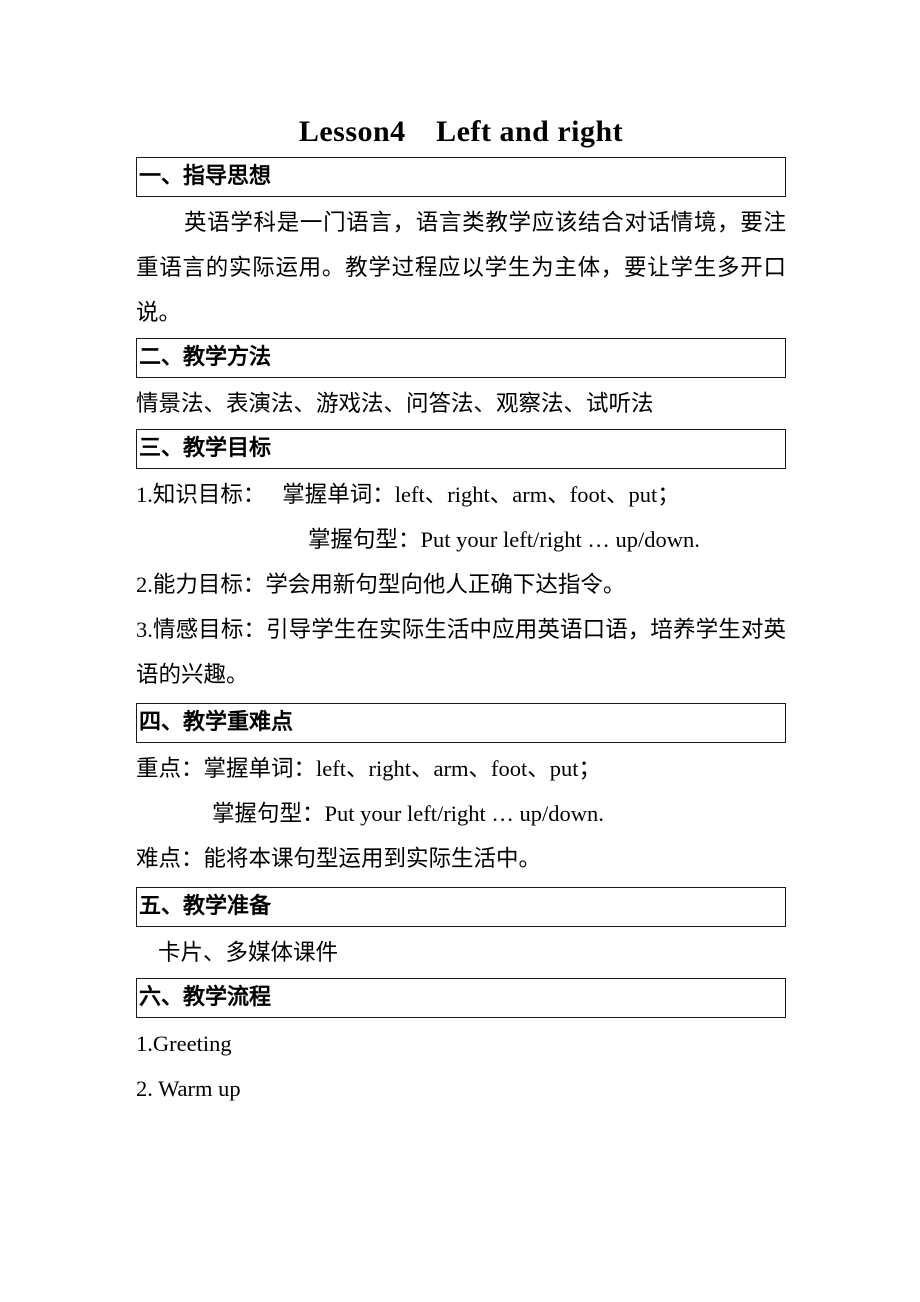  I want to click on section-heading-4: 四、教学重难点, so click(216, 722).